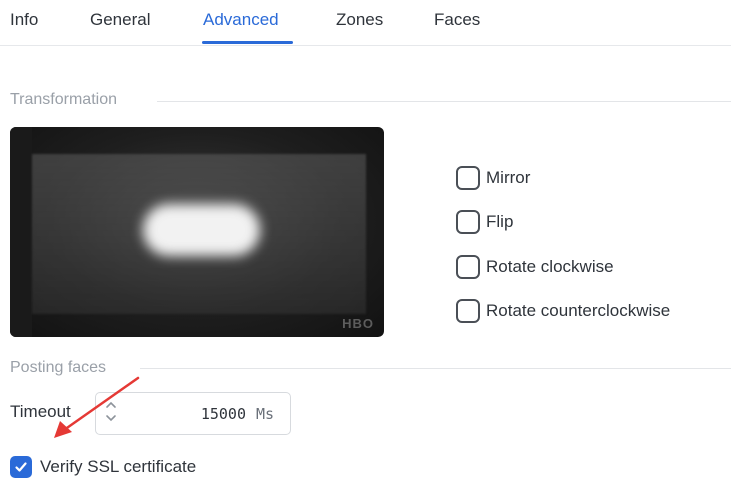 The image size is (731, 480). What do you see at coordinates (120, 20) in the screenshot?
I see `tab-general: General` at bounding box center [120, 20].